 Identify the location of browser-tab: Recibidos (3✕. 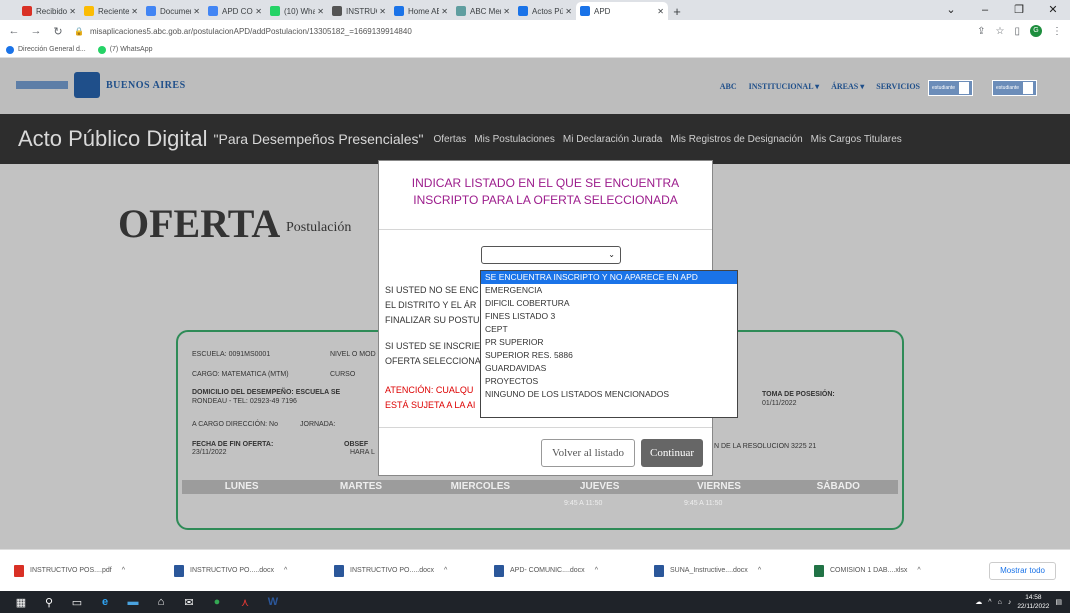
(49, 11).